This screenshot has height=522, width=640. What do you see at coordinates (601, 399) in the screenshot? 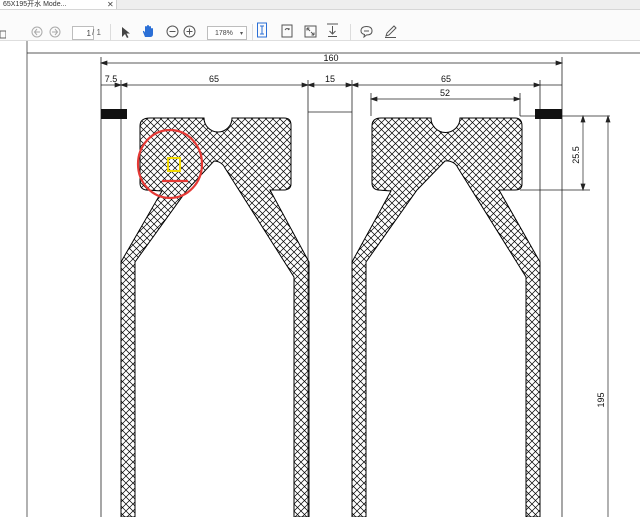
I see `dim-total-height: 195` at bounding box center [601, 399].